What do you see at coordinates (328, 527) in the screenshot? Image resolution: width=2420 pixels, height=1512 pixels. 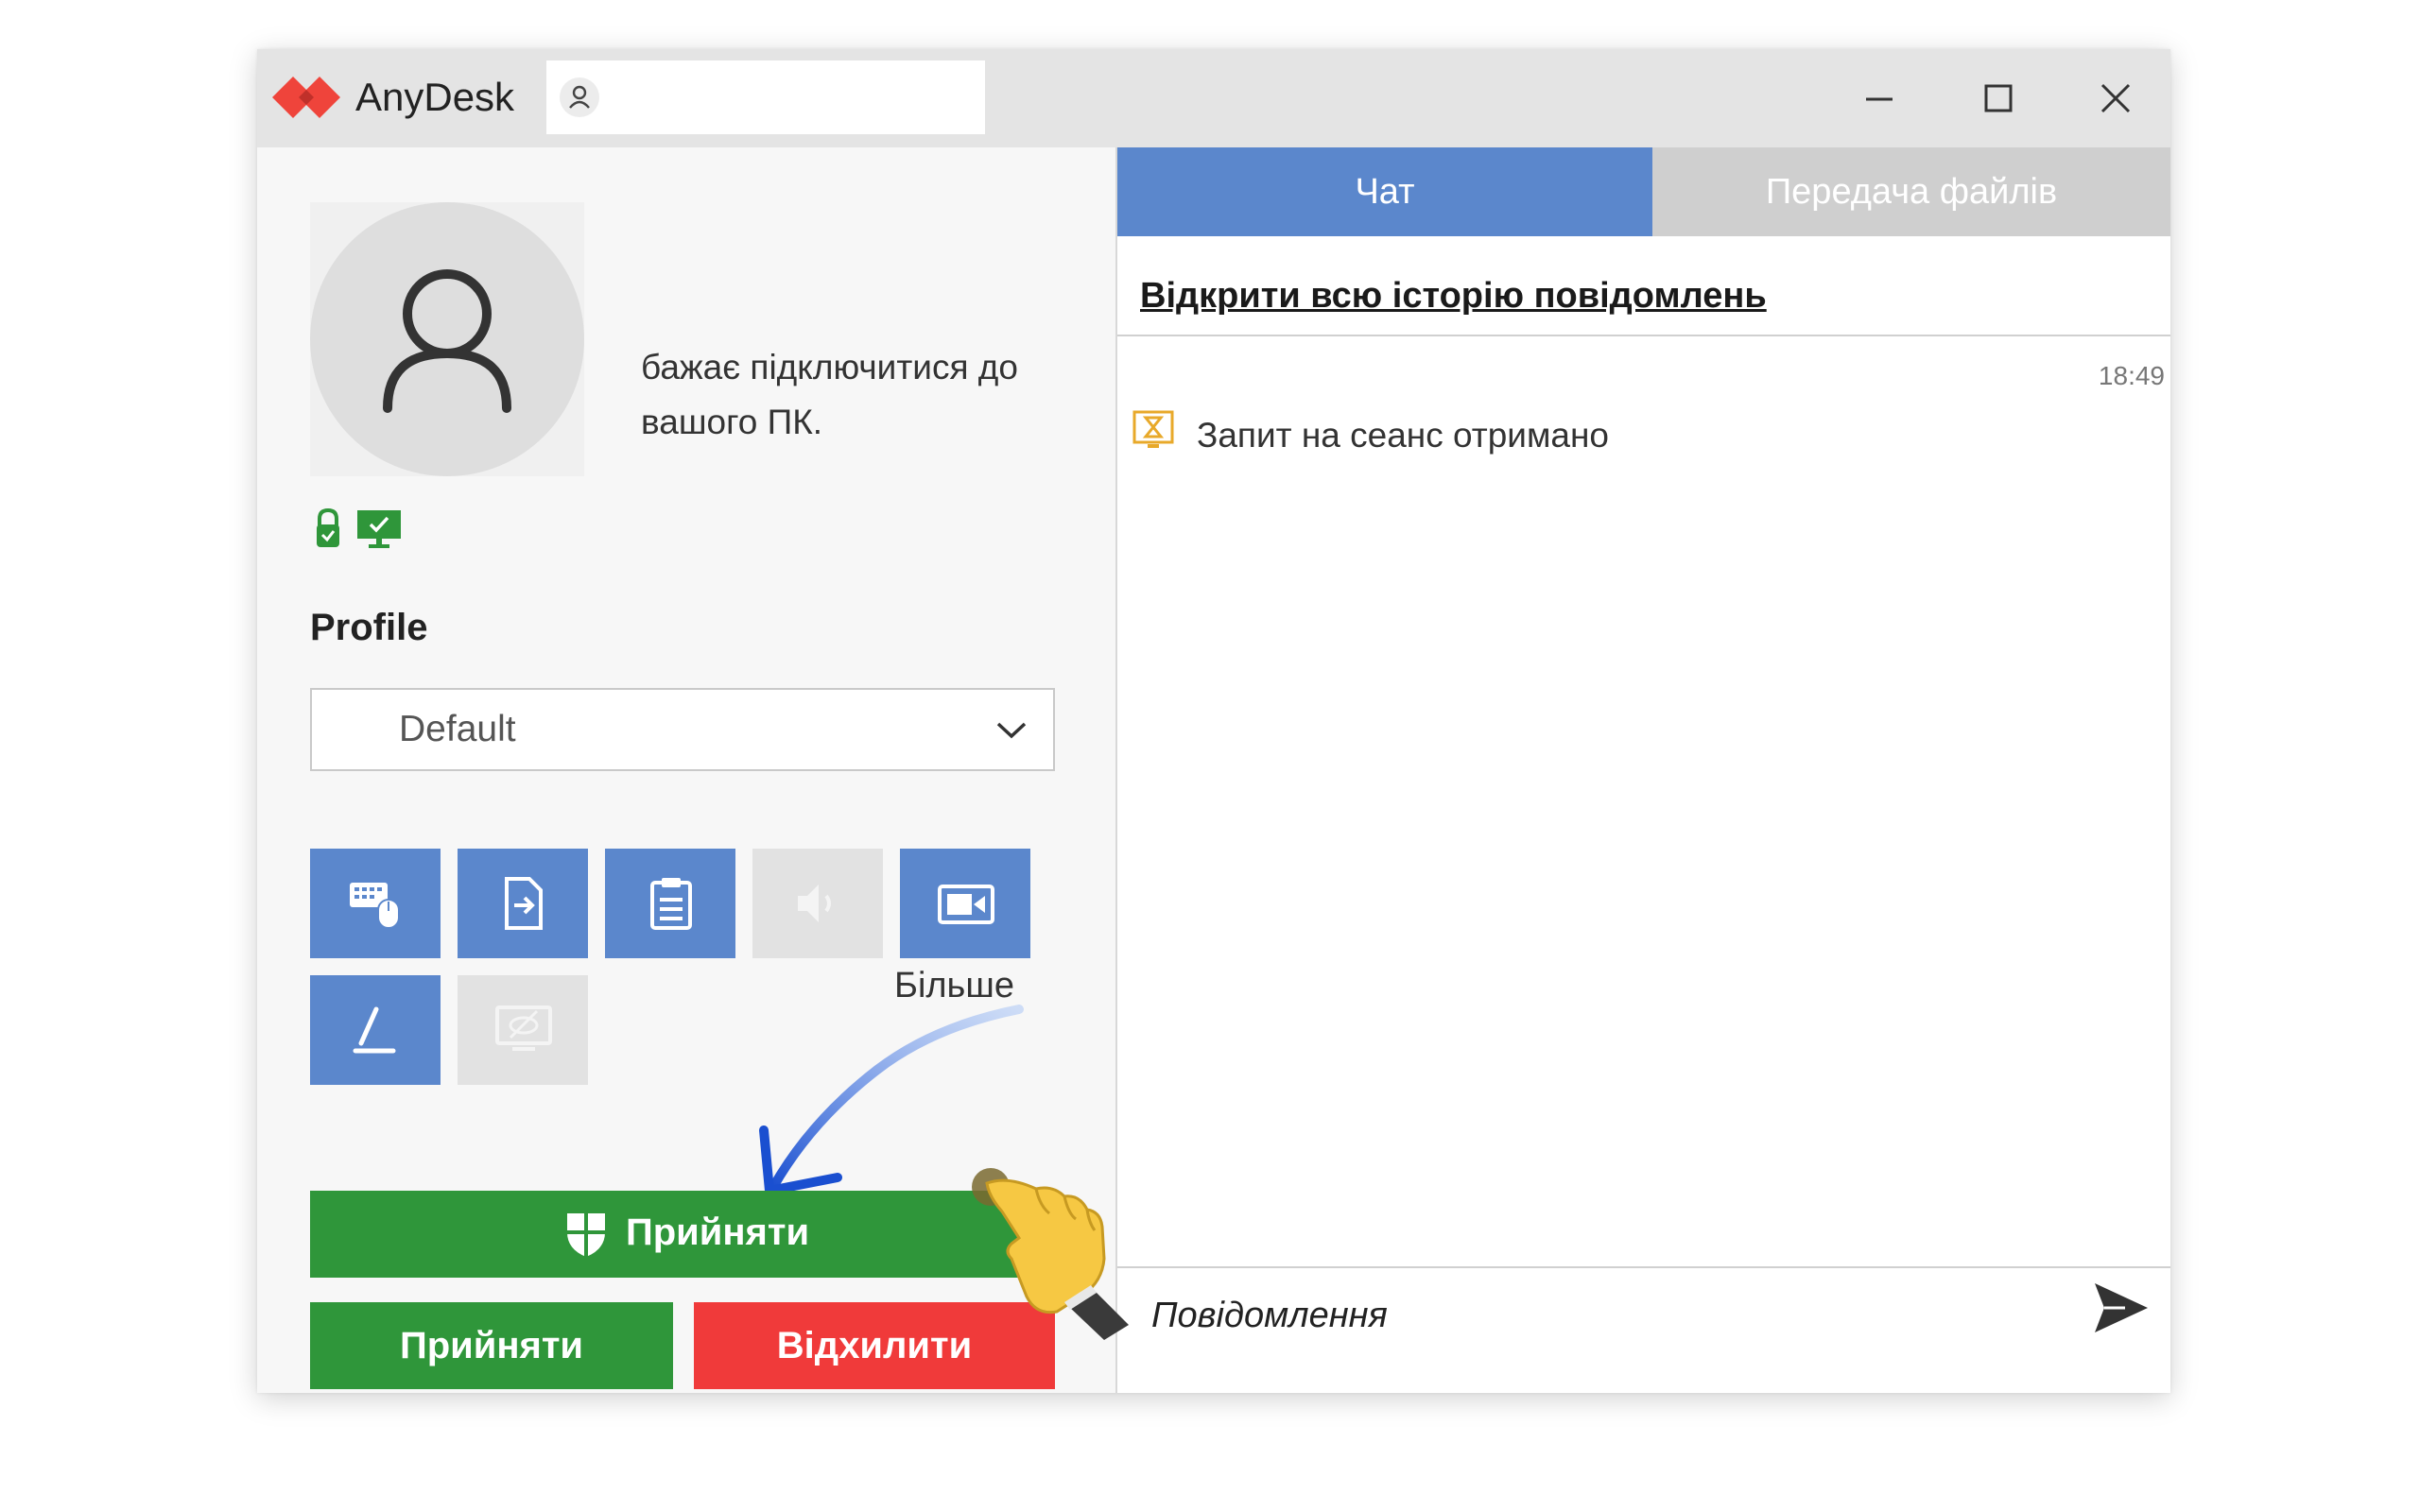 I see `lock-icon` at bounding box center [328, 527].